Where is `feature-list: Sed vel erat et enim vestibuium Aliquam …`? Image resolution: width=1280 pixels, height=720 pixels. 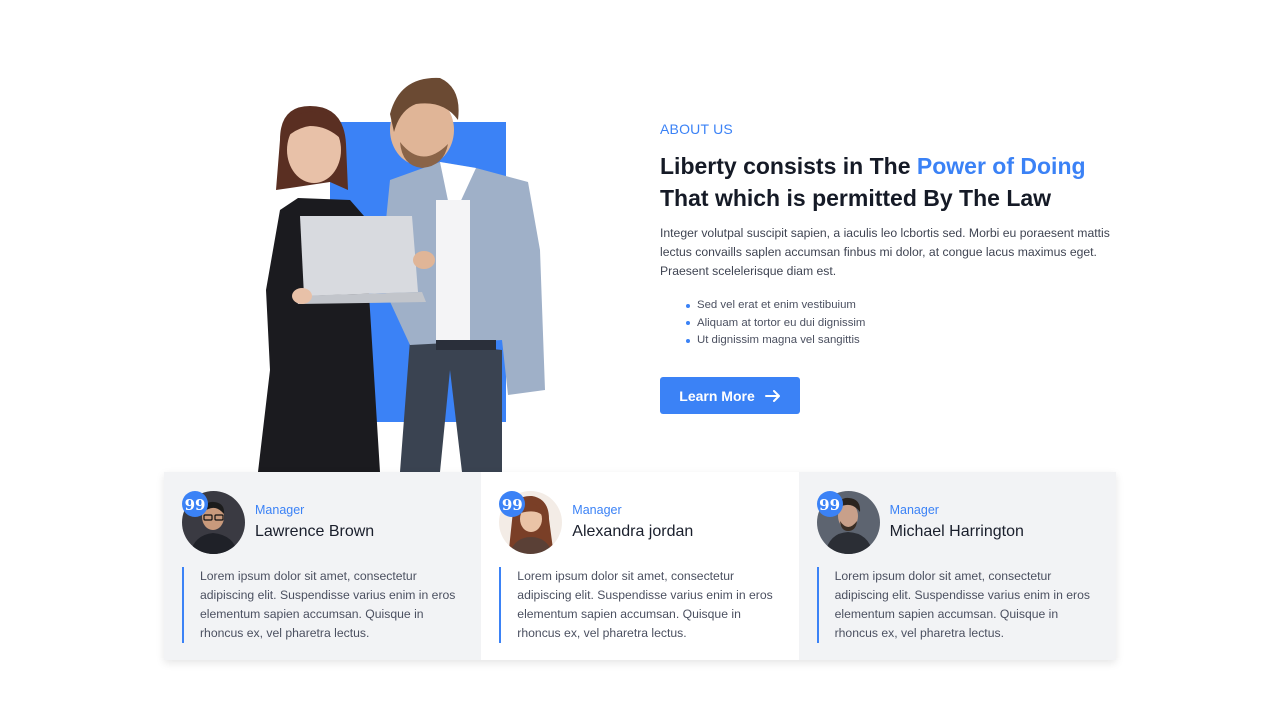
feature-list: Sed vel erat et enim vestibuium Aliquam … is located at coordinates (898, 323).